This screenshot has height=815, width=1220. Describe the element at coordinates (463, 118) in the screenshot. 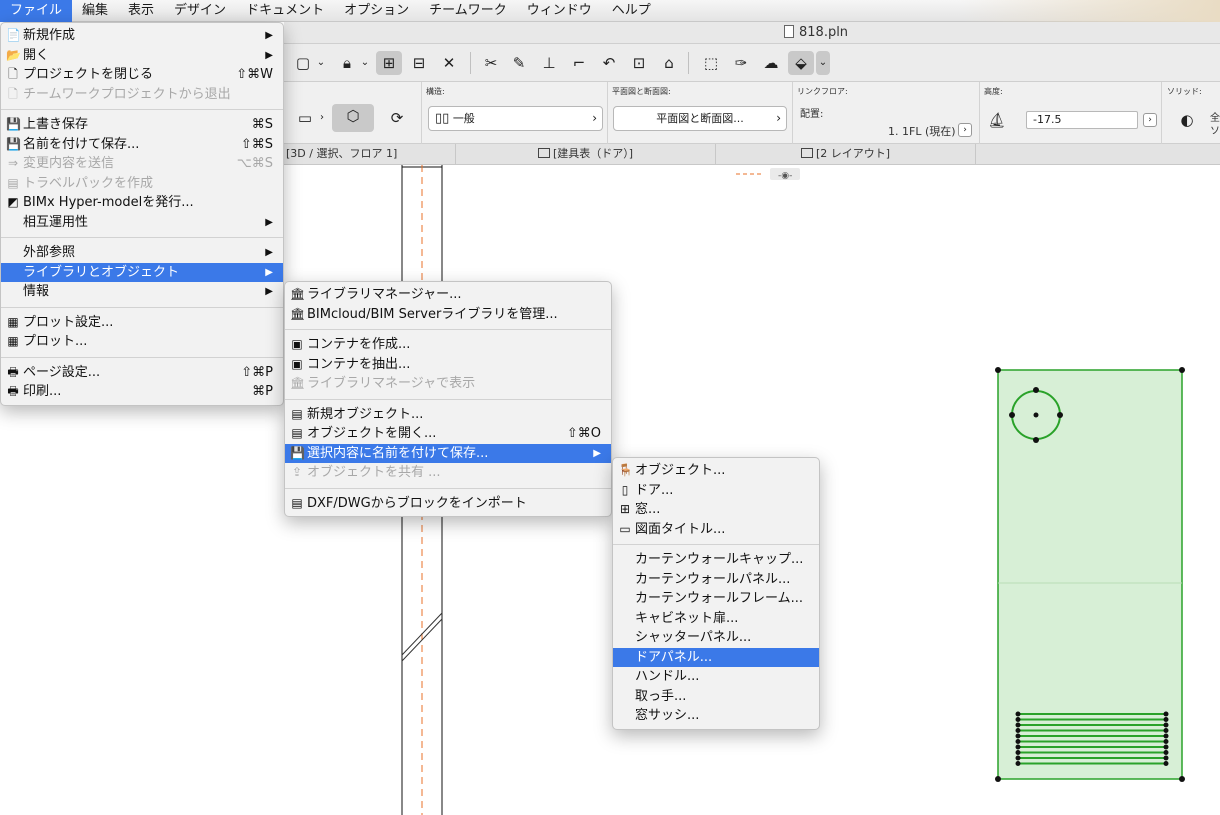

I see `structure-value: 一般` at that location.